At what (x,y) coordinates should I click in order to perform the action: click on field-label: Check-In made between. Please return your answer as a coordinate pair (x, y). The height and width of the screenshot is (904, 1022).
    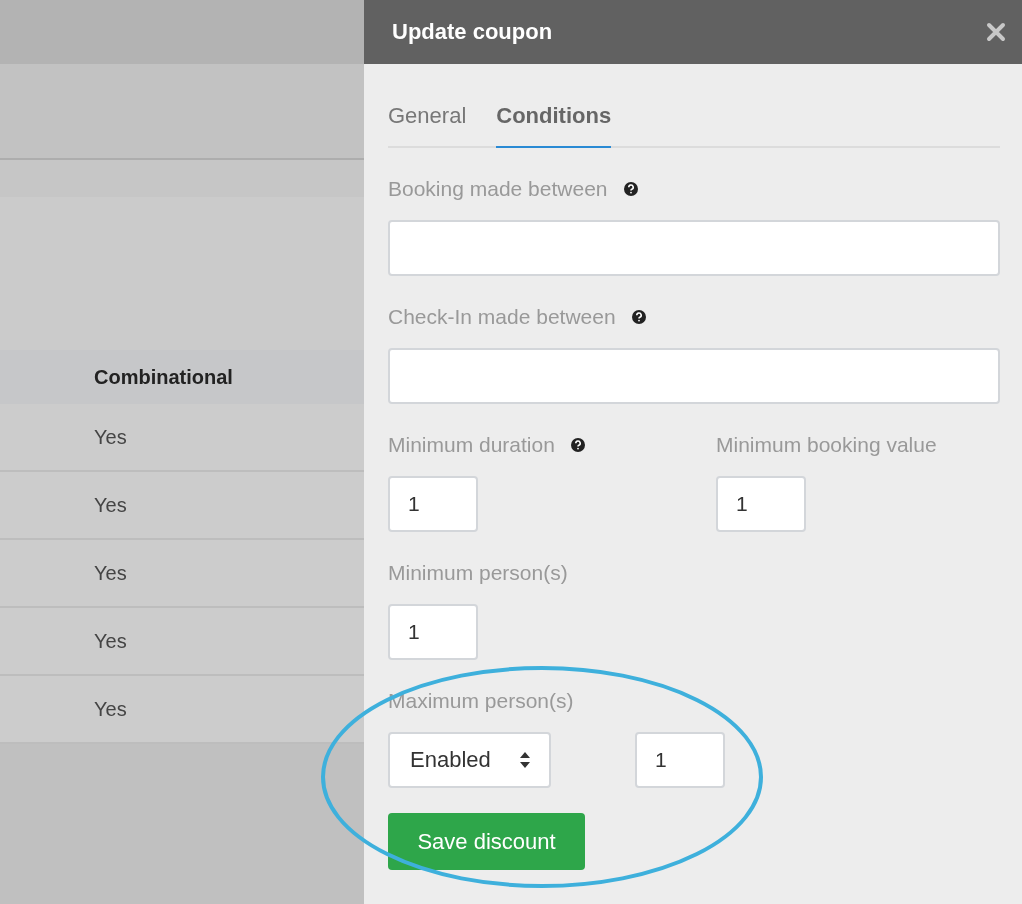
    Looking at the image, I should click on (502, 317).